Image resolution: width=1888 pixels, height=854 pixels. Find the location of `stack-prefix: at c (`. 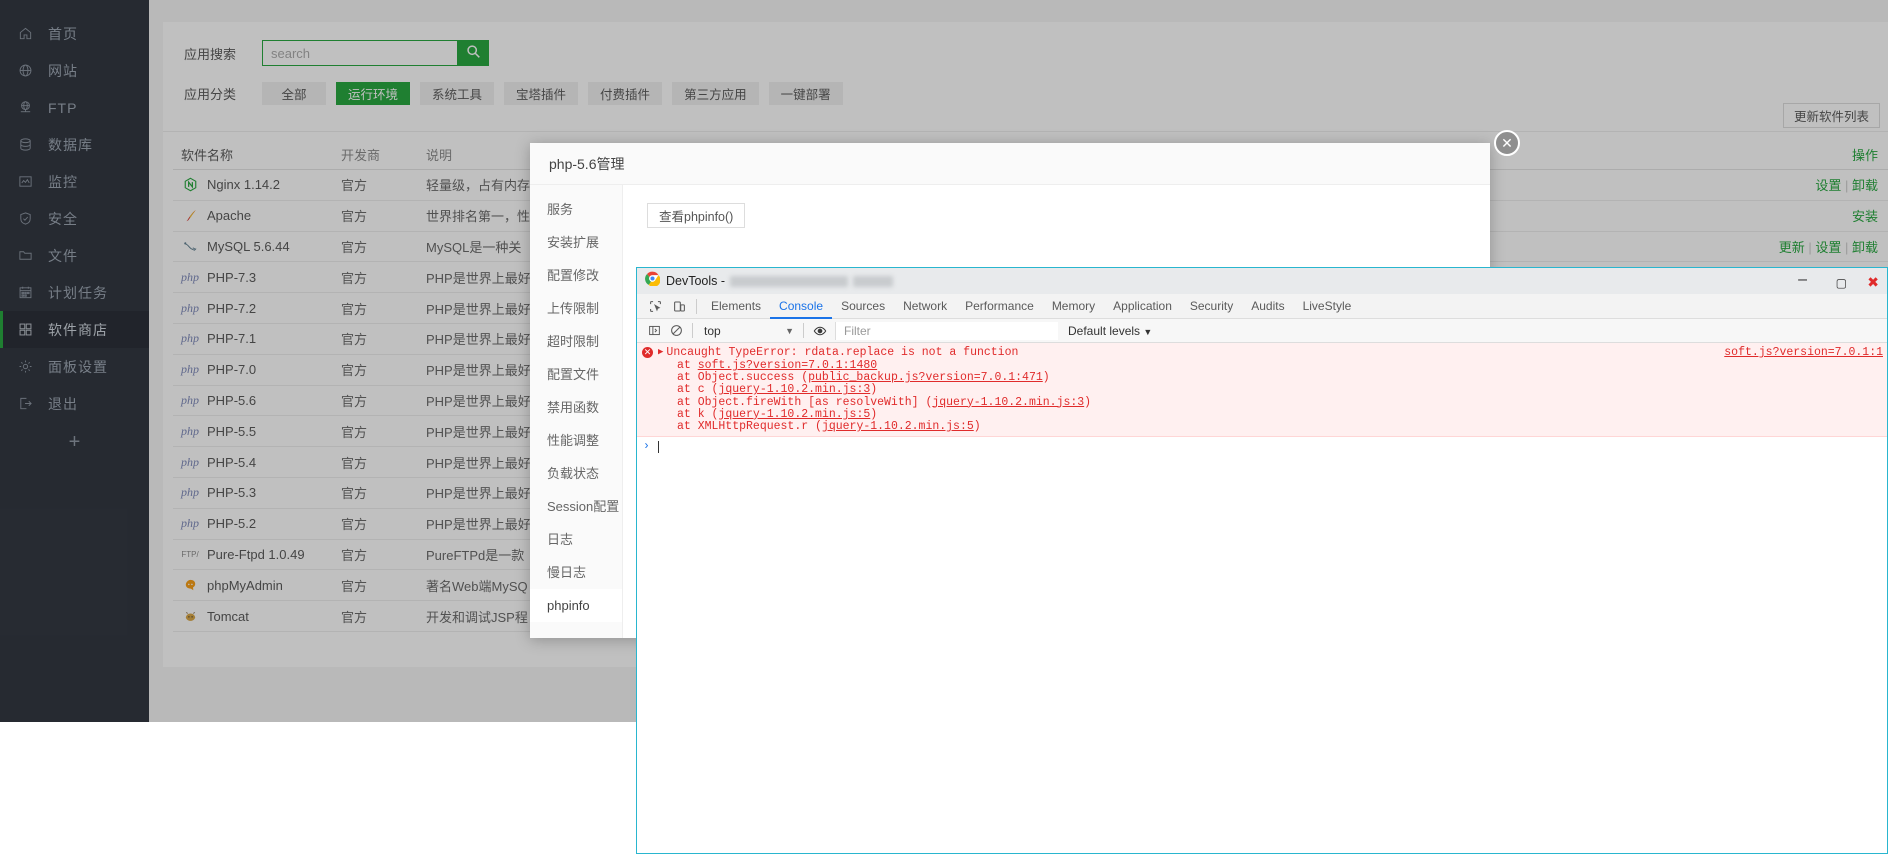

stack-prefix: at c ( is located at coordinates (698, 390).